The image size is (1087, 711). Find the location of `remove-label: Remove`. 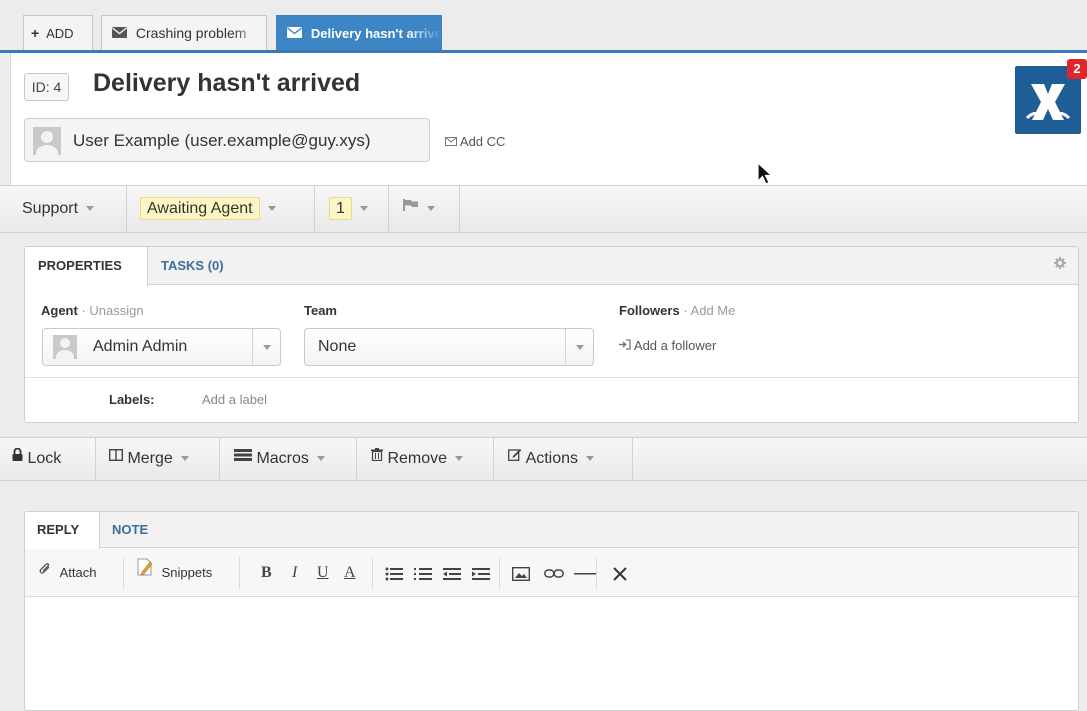

remove-label: Remove is located at coordinates (417, 458).